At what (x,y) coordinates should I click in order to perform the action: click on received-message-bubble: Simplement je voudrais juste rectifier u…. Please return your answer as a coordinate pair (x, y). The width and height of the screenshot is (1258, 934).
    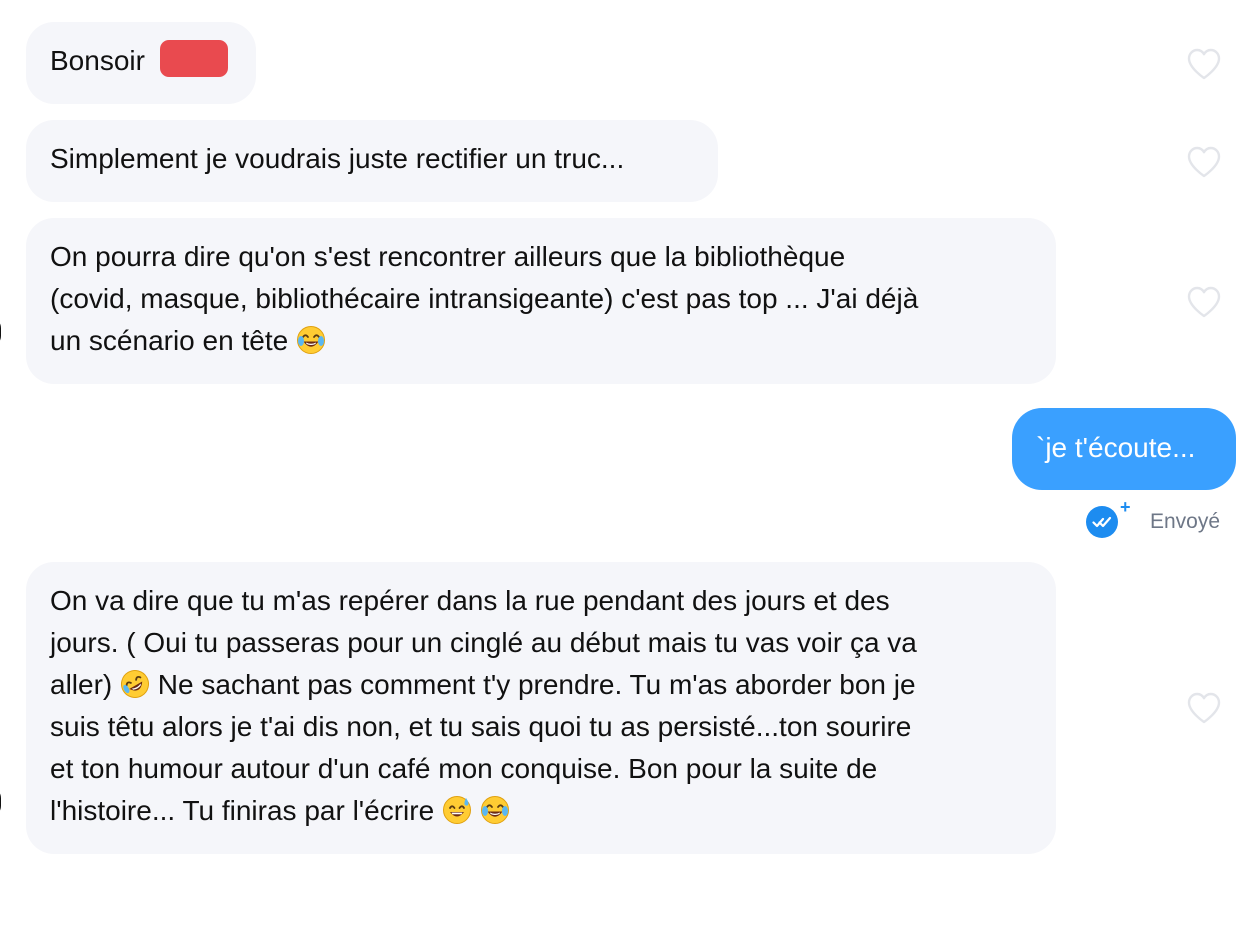
    Looking at the image, I should click on (372, 161).